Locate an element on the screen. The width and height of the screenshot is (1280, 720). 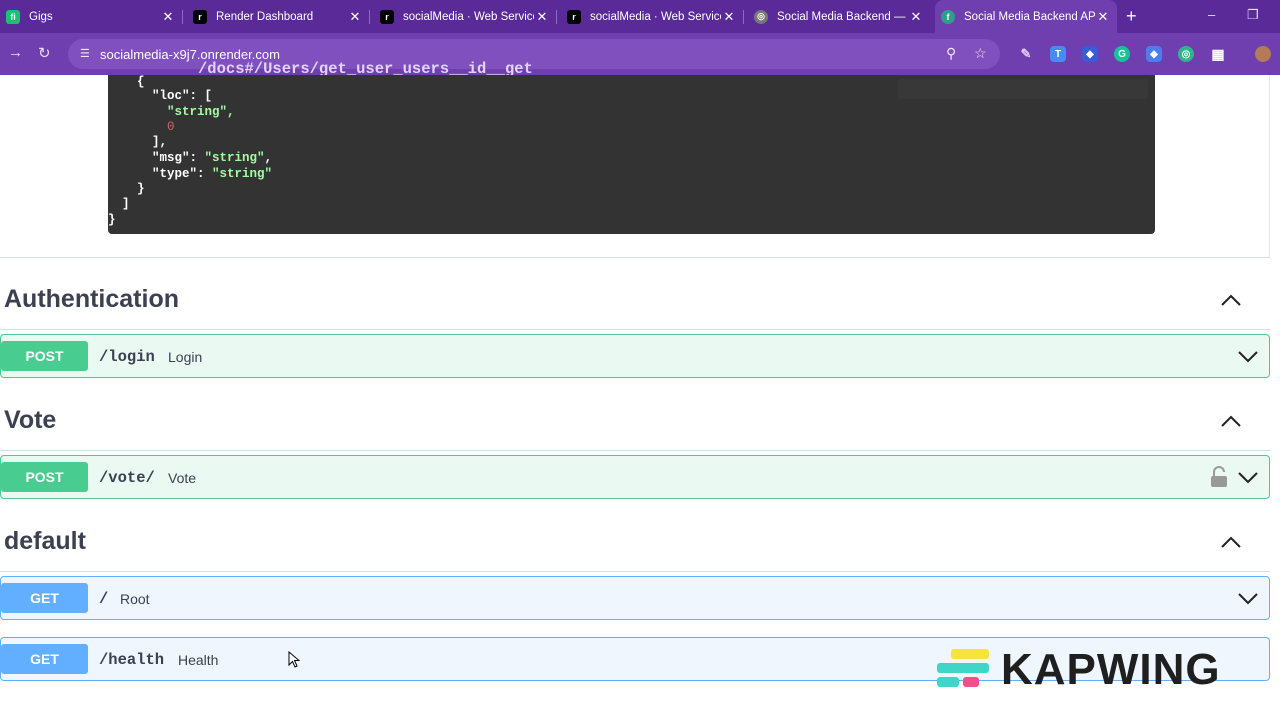
mouse-cursor-icon is located at coordinates (294, 659).